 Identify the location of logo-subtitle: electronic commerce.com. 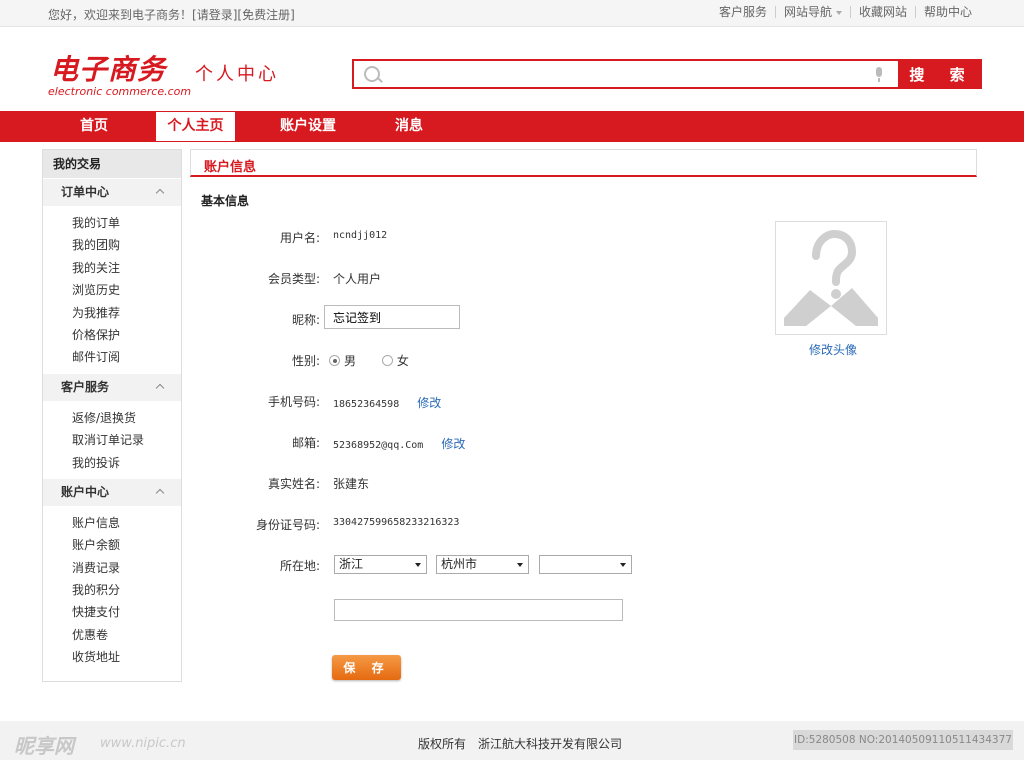
(120, 91).